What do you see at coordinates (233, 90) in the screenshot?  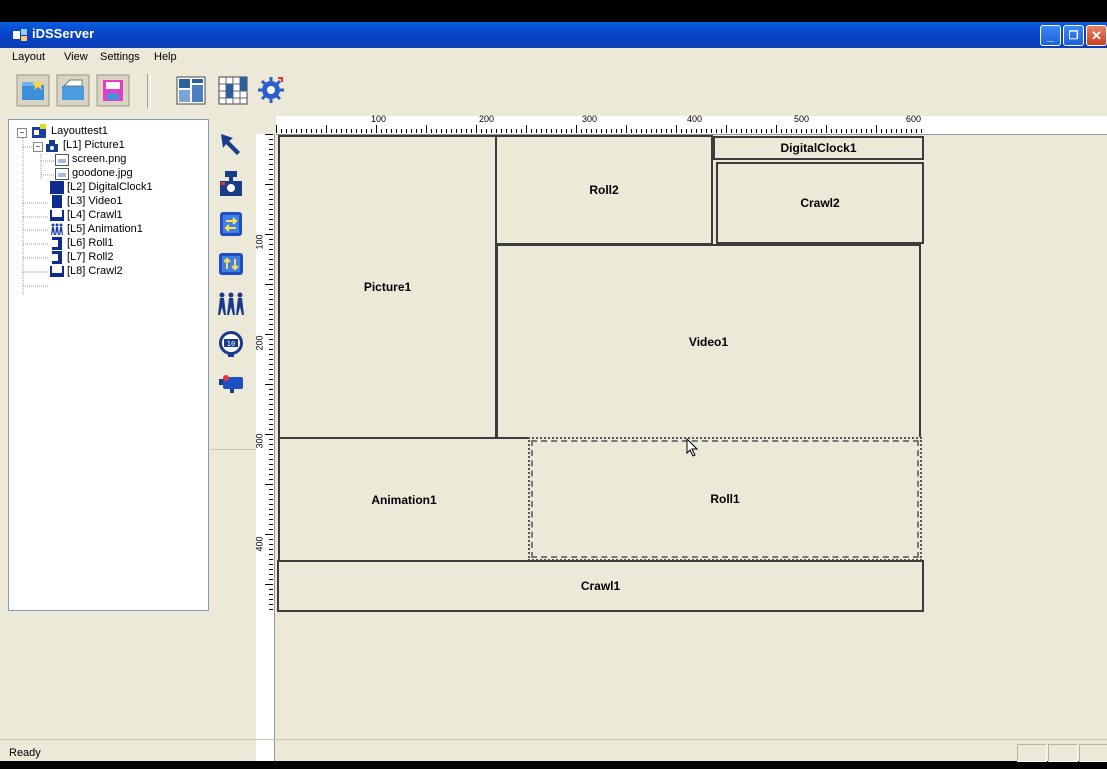 I see `schedule-grid-icon` at bounding box center [233, 90].